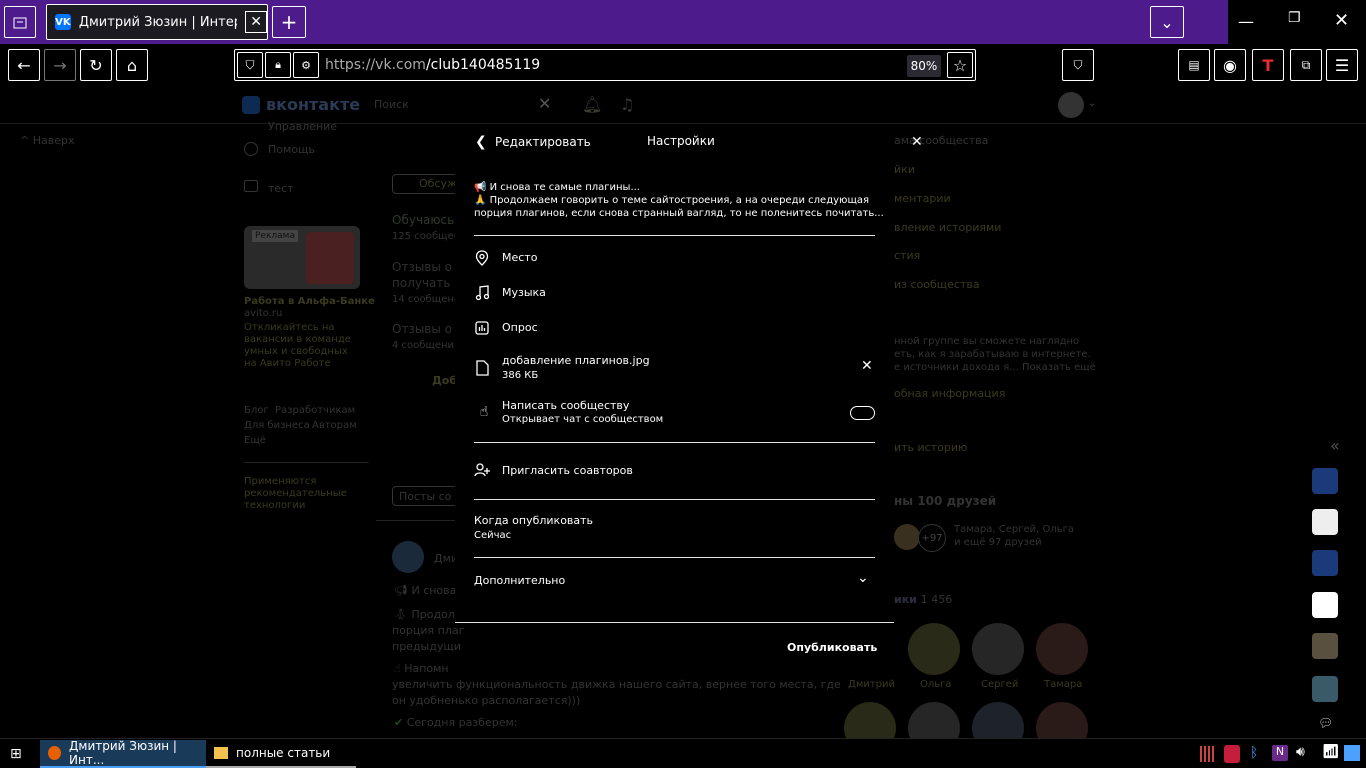 Image resolution: width=1366 pixels, height=768 pixels. I want to click on menu-button: ☰, so click(1342, 65).